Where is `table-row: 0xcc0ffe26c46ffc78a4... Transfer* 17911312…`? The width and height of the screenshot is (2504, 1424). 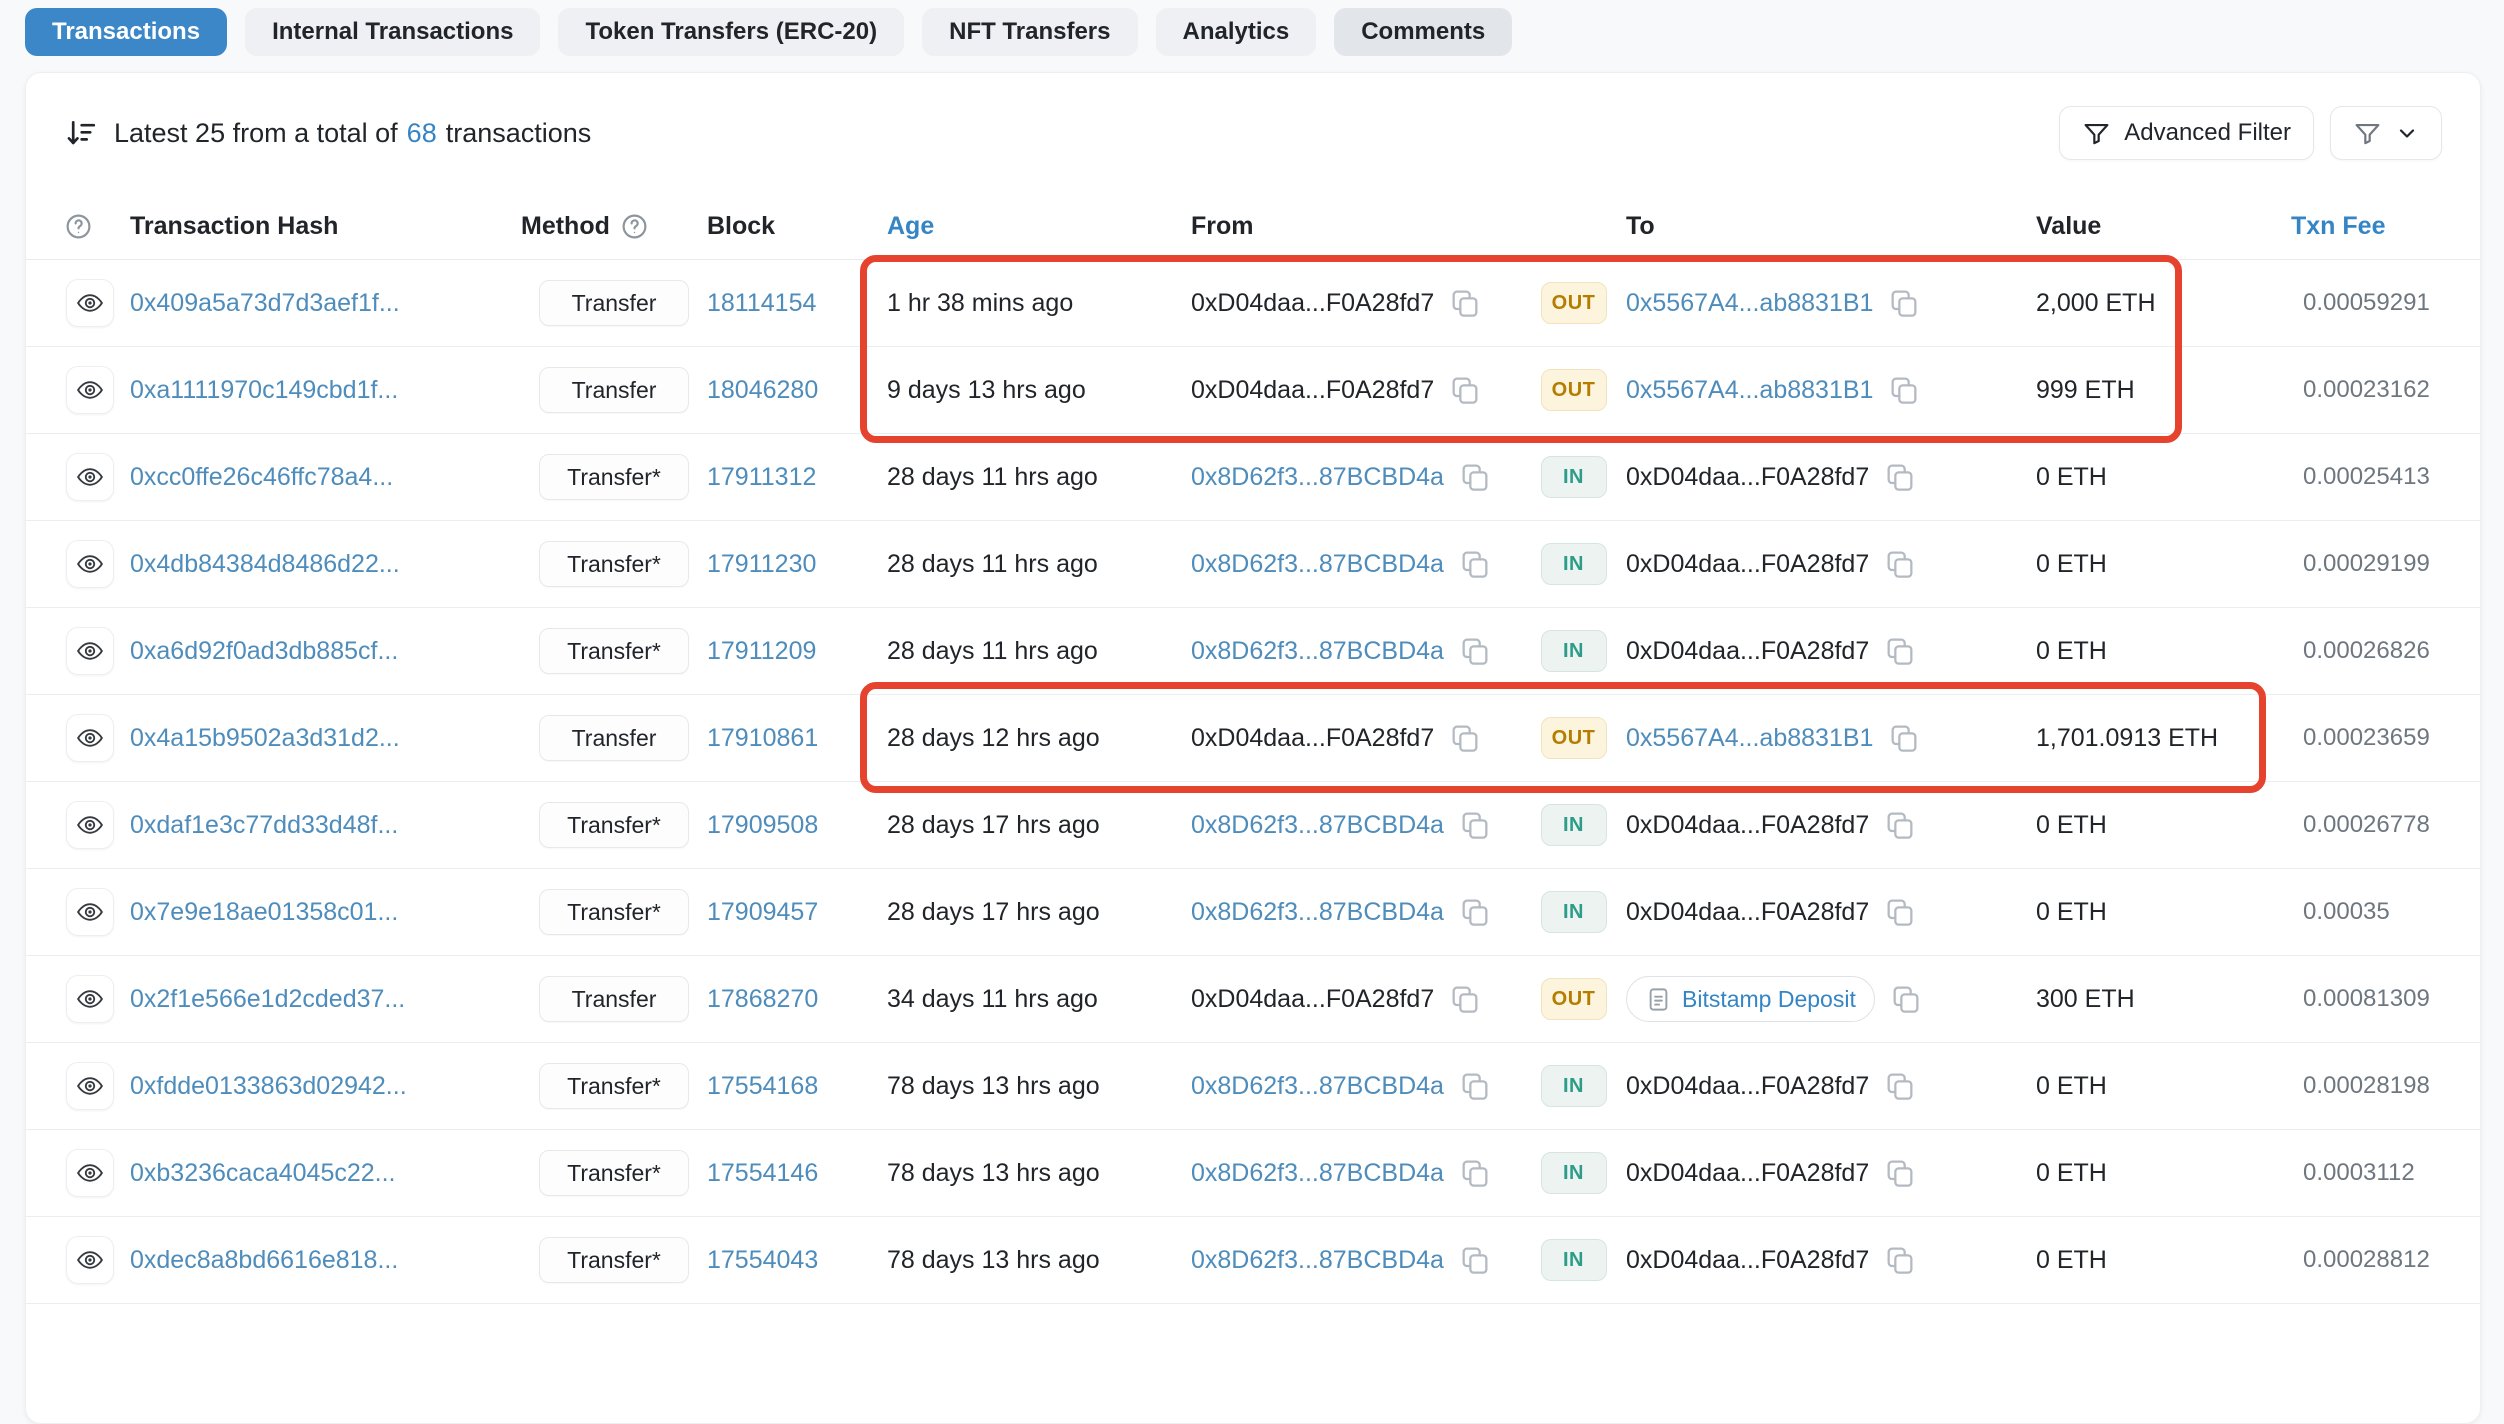
table-row: 0xcc0ffe26c46ffc78a4... Transfer* 17911312… is located at coordinates (1253, 477).